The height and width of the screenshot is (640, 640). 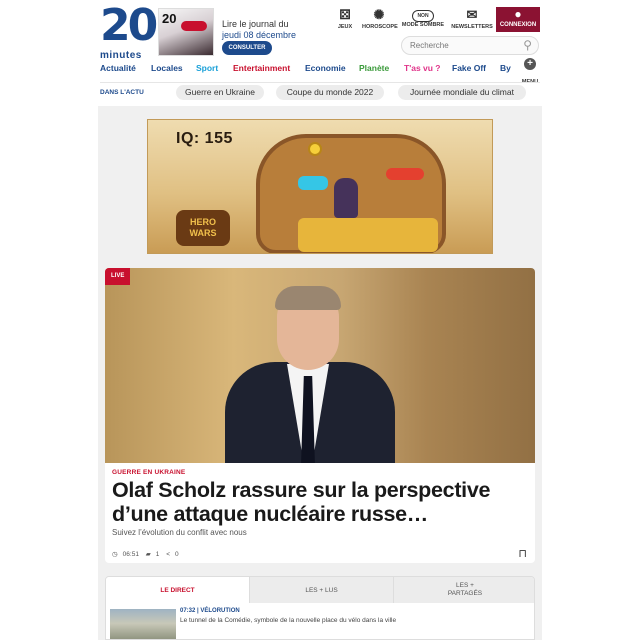 What do you see at coordinates (259, 35) in the screenshot?
I see `journal-date: jeudi 08 décembre` at bounding box center [259, 35].